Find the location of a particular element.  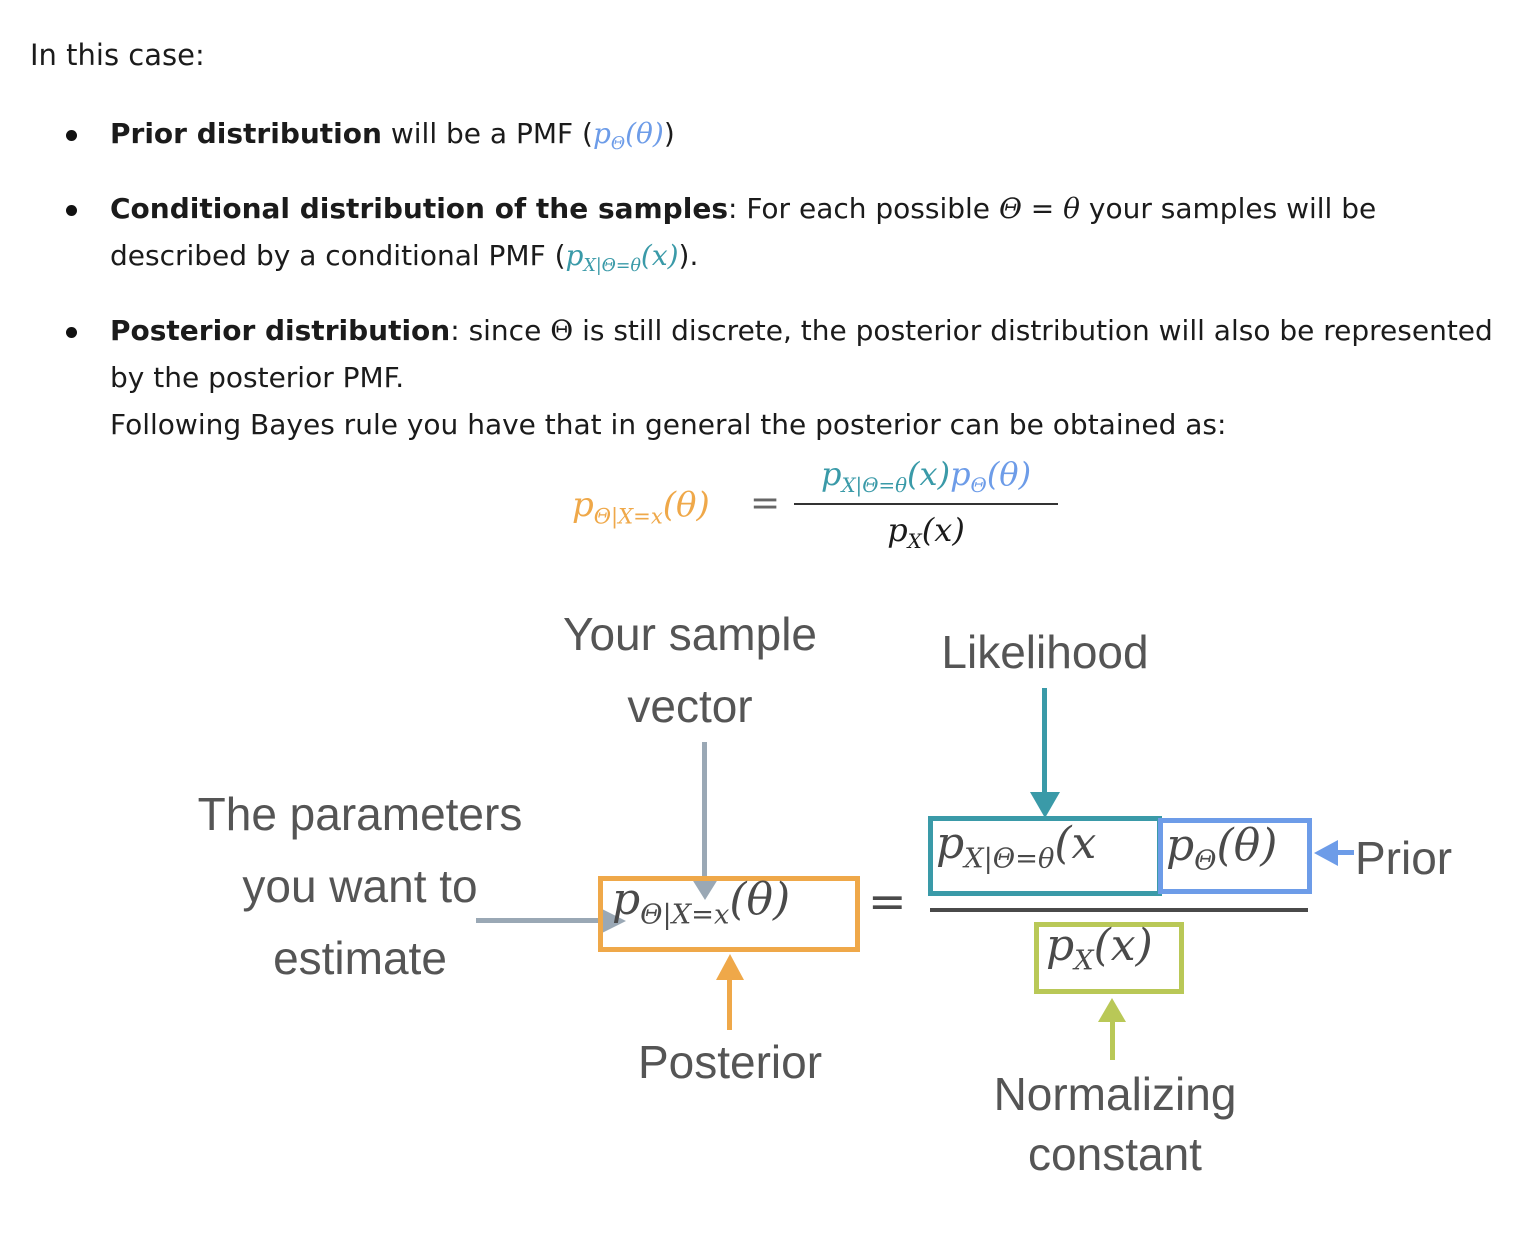

label-likelihood: Likelihood is located at coordinates (1045, 652).